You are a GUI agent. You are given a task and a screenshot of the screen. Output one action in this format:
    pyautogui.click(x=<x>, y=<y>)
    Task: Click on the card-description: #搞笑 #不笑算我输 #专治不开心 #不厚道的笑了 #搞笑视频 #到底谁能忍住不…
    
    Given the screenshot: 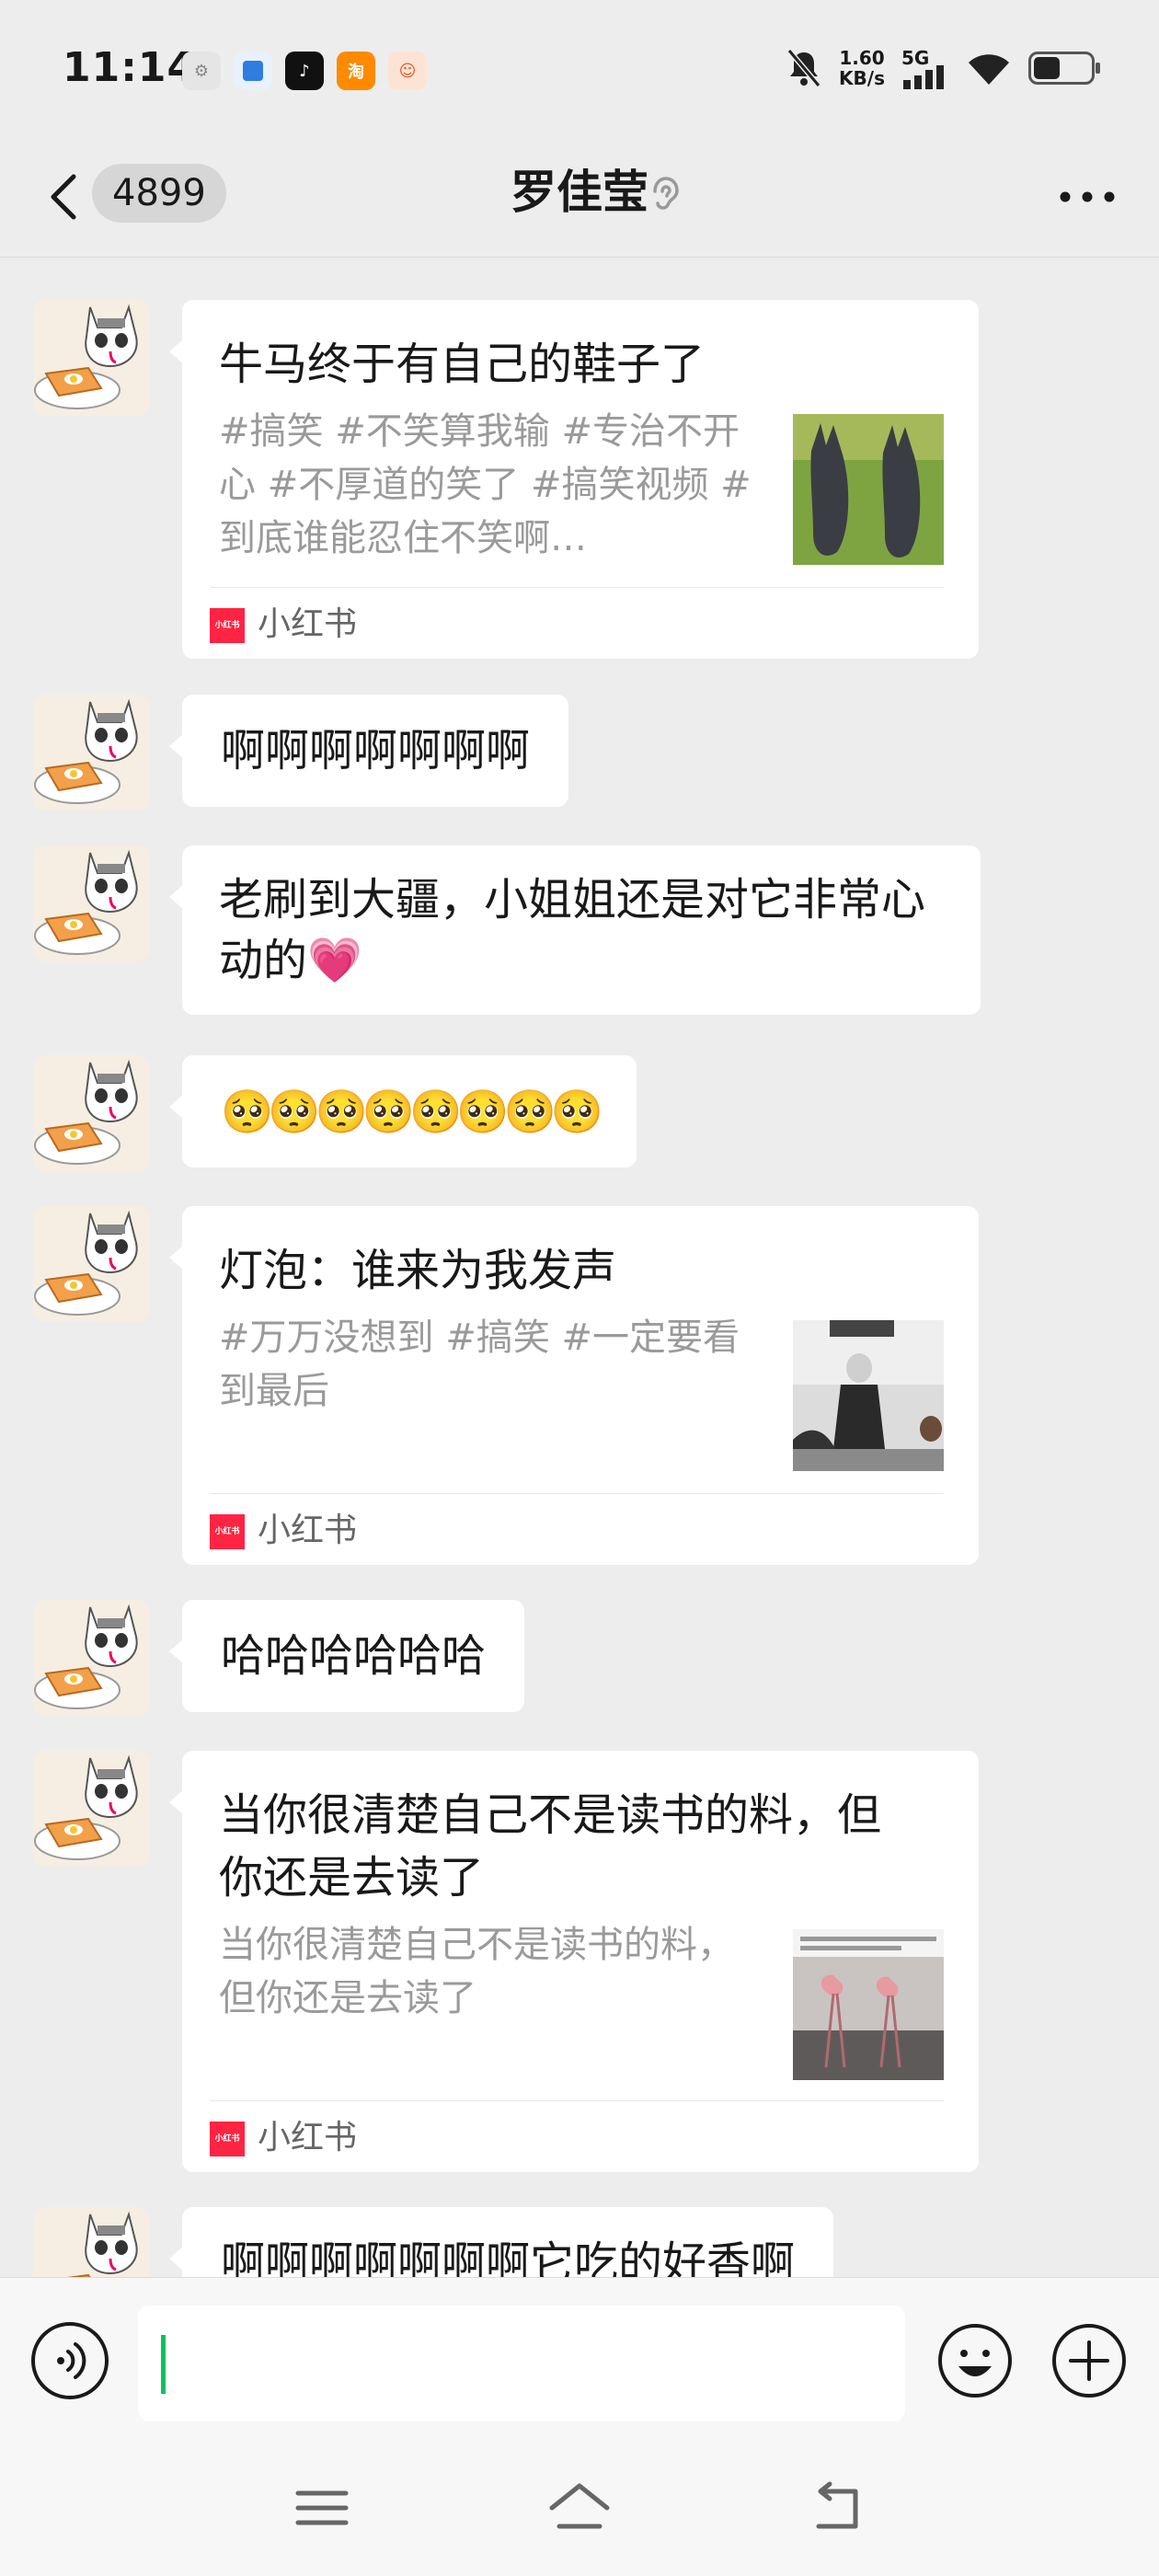 What is the action you would take?
    pyautogui.click(x=485, y=484)
    